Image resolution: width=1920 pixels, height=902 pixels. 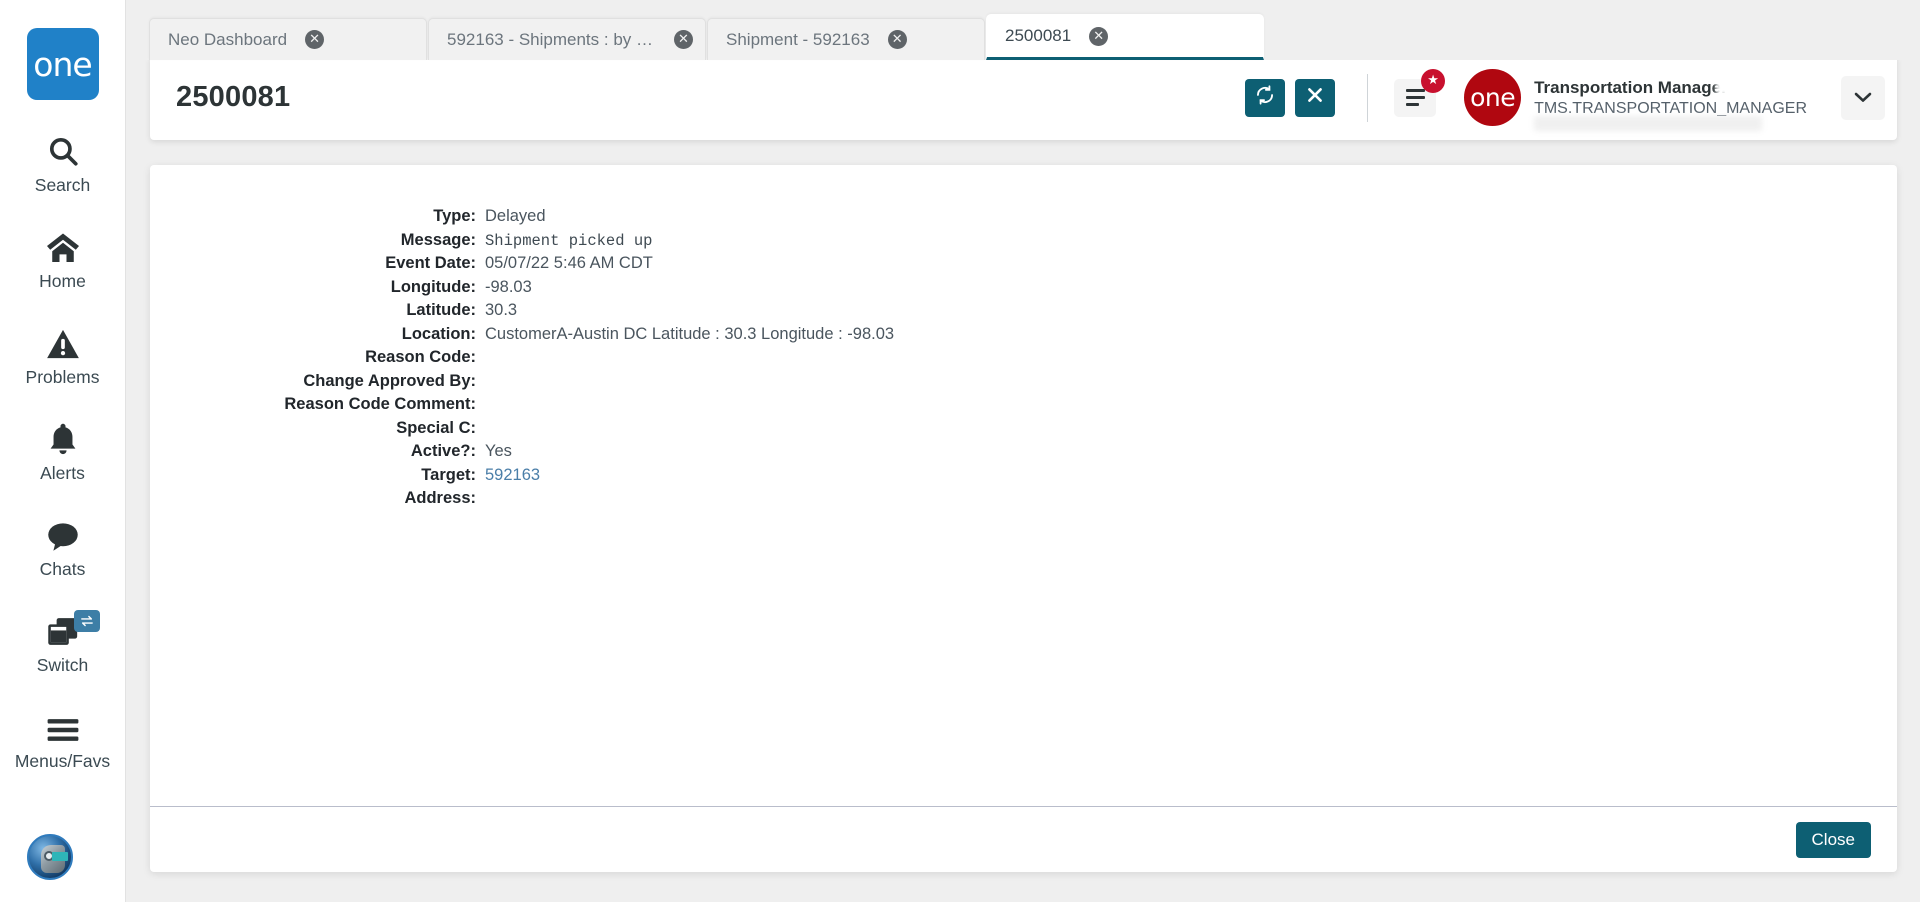 I want to click on home-icon, so click(x=63, y=244).